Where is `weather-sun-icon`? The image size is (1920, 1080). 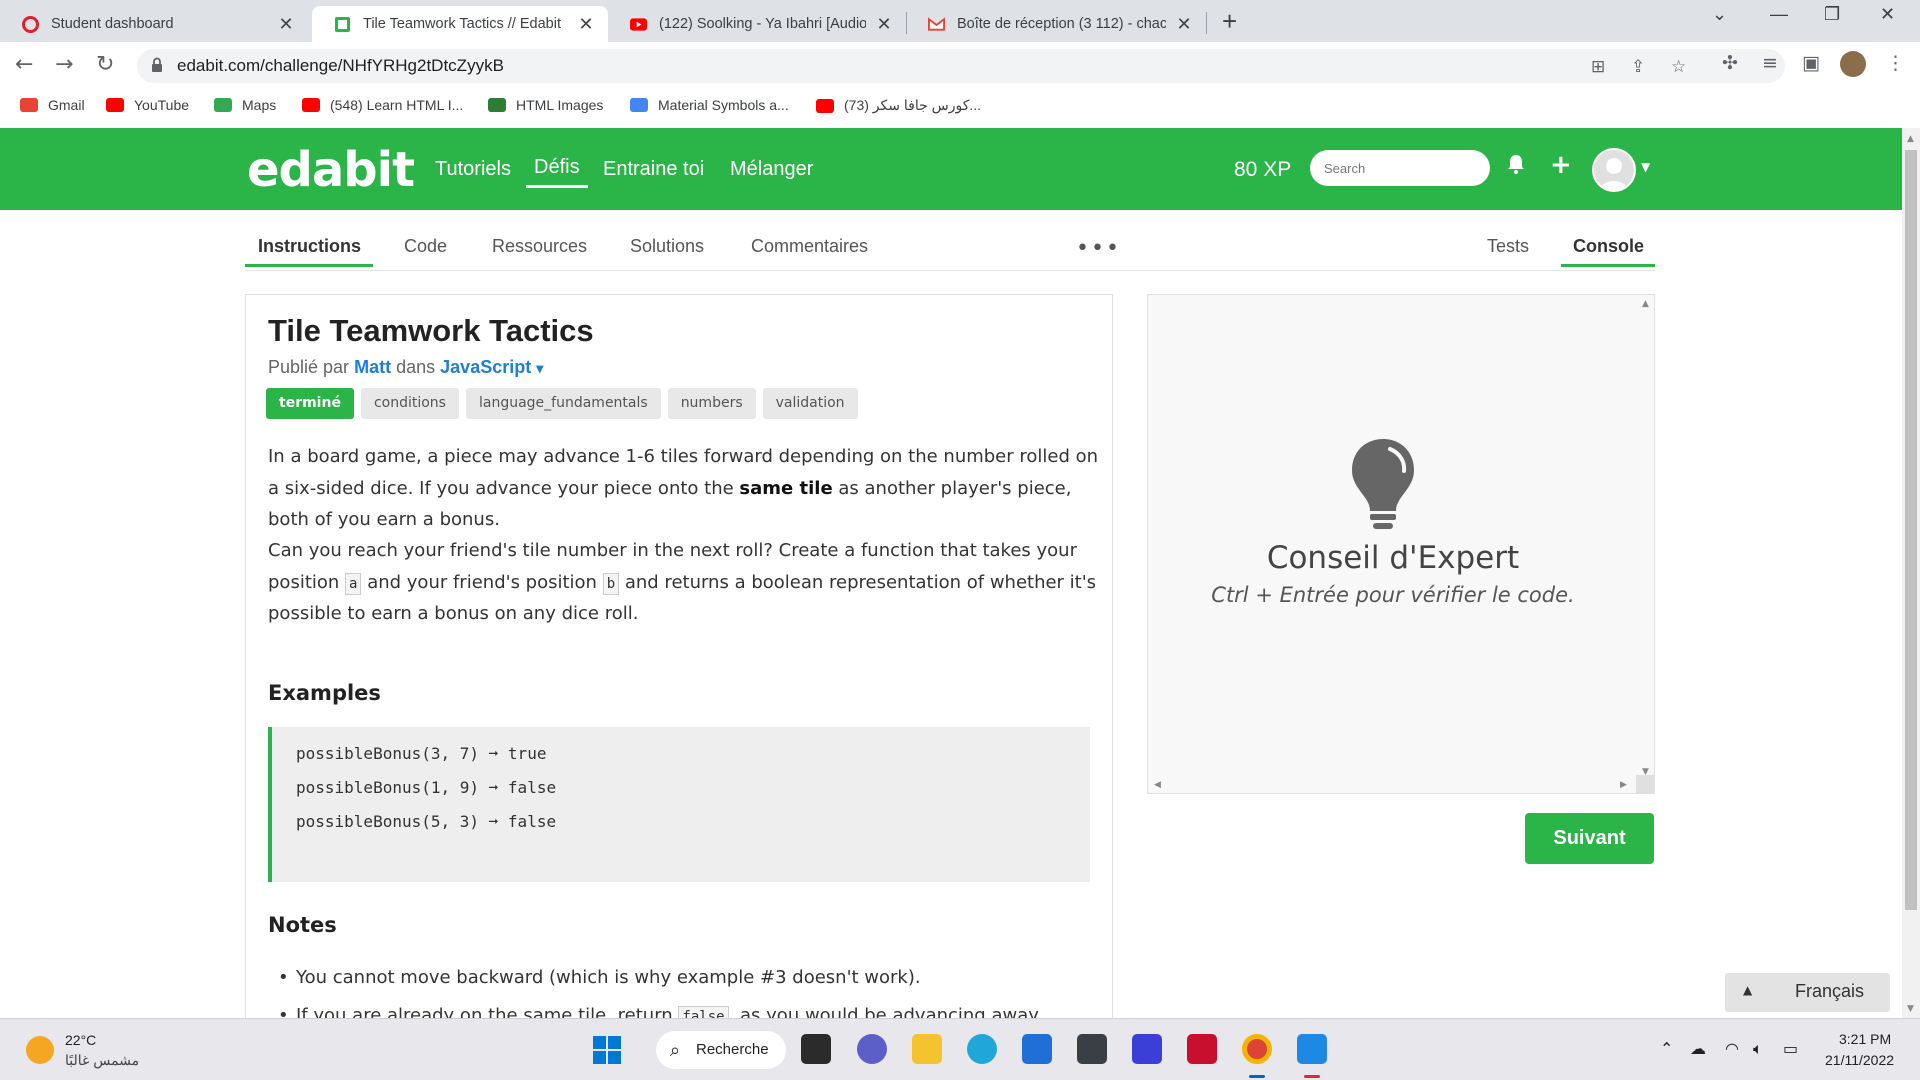 weather-sun-icon is located at coordinates (40, 1050).